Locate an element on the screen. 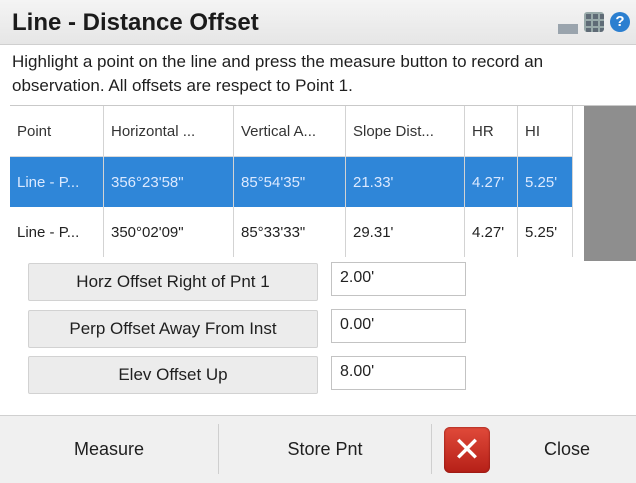 The image size is (636, 483). elev-offset-input: 8.00' is located at coordinates (398, 373).